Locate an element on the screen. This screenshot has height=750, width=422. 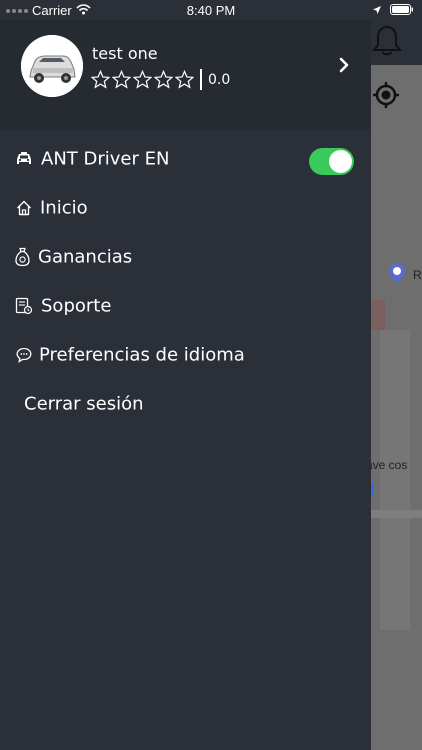
car-photo-icon is located at coordinates (52, 66).